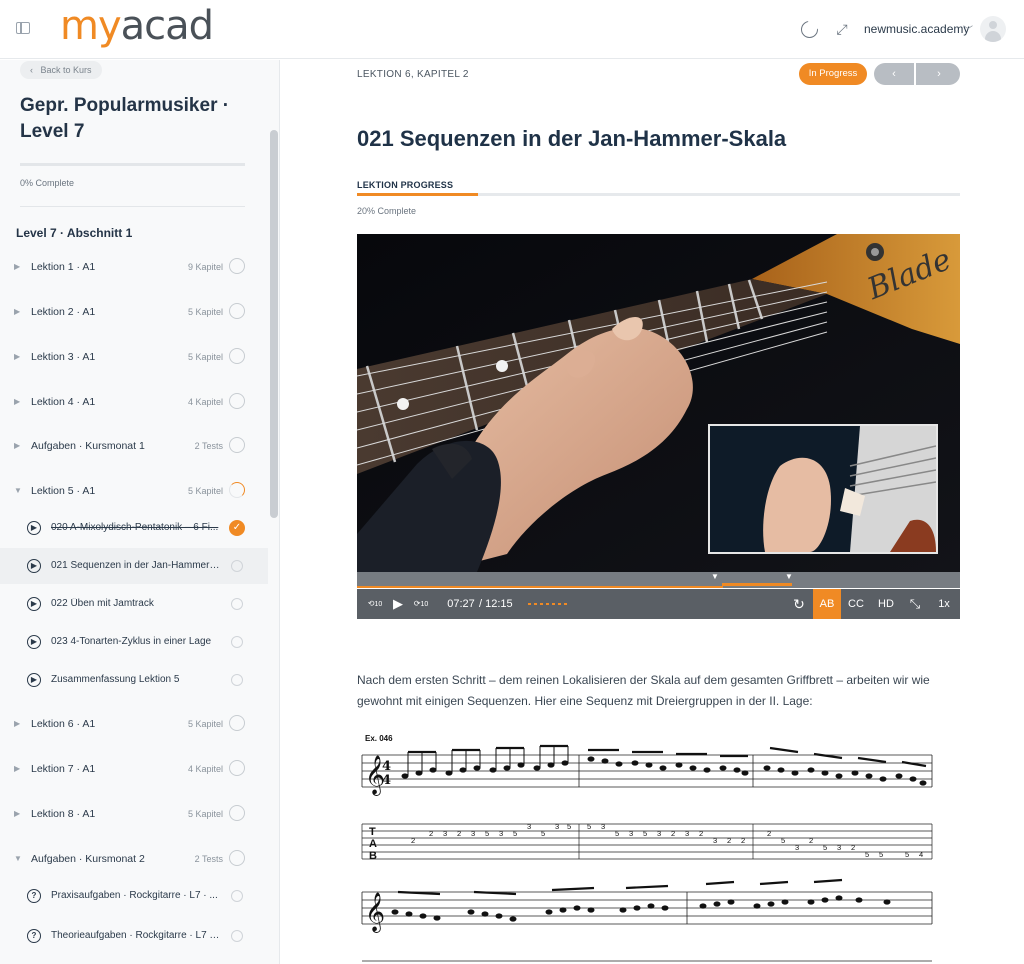 The width and height of the screenshot is (1024, 964). What do you see at coordinates (827, 604) in the screenshot?
I see `ab-loop-button: AB` at bounding box center [827, 604].